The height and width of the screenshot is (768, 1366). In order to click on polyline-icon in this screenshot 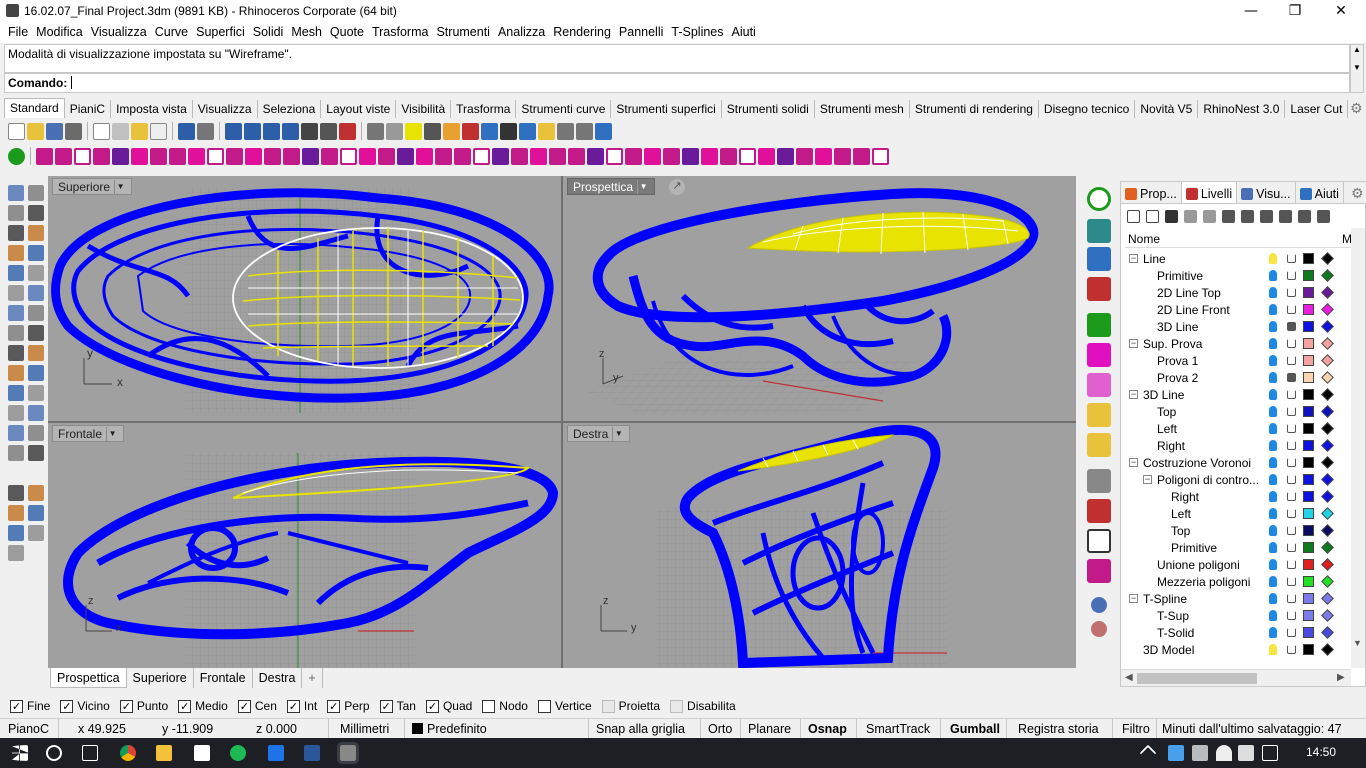, I will do `click(16, 213)`.